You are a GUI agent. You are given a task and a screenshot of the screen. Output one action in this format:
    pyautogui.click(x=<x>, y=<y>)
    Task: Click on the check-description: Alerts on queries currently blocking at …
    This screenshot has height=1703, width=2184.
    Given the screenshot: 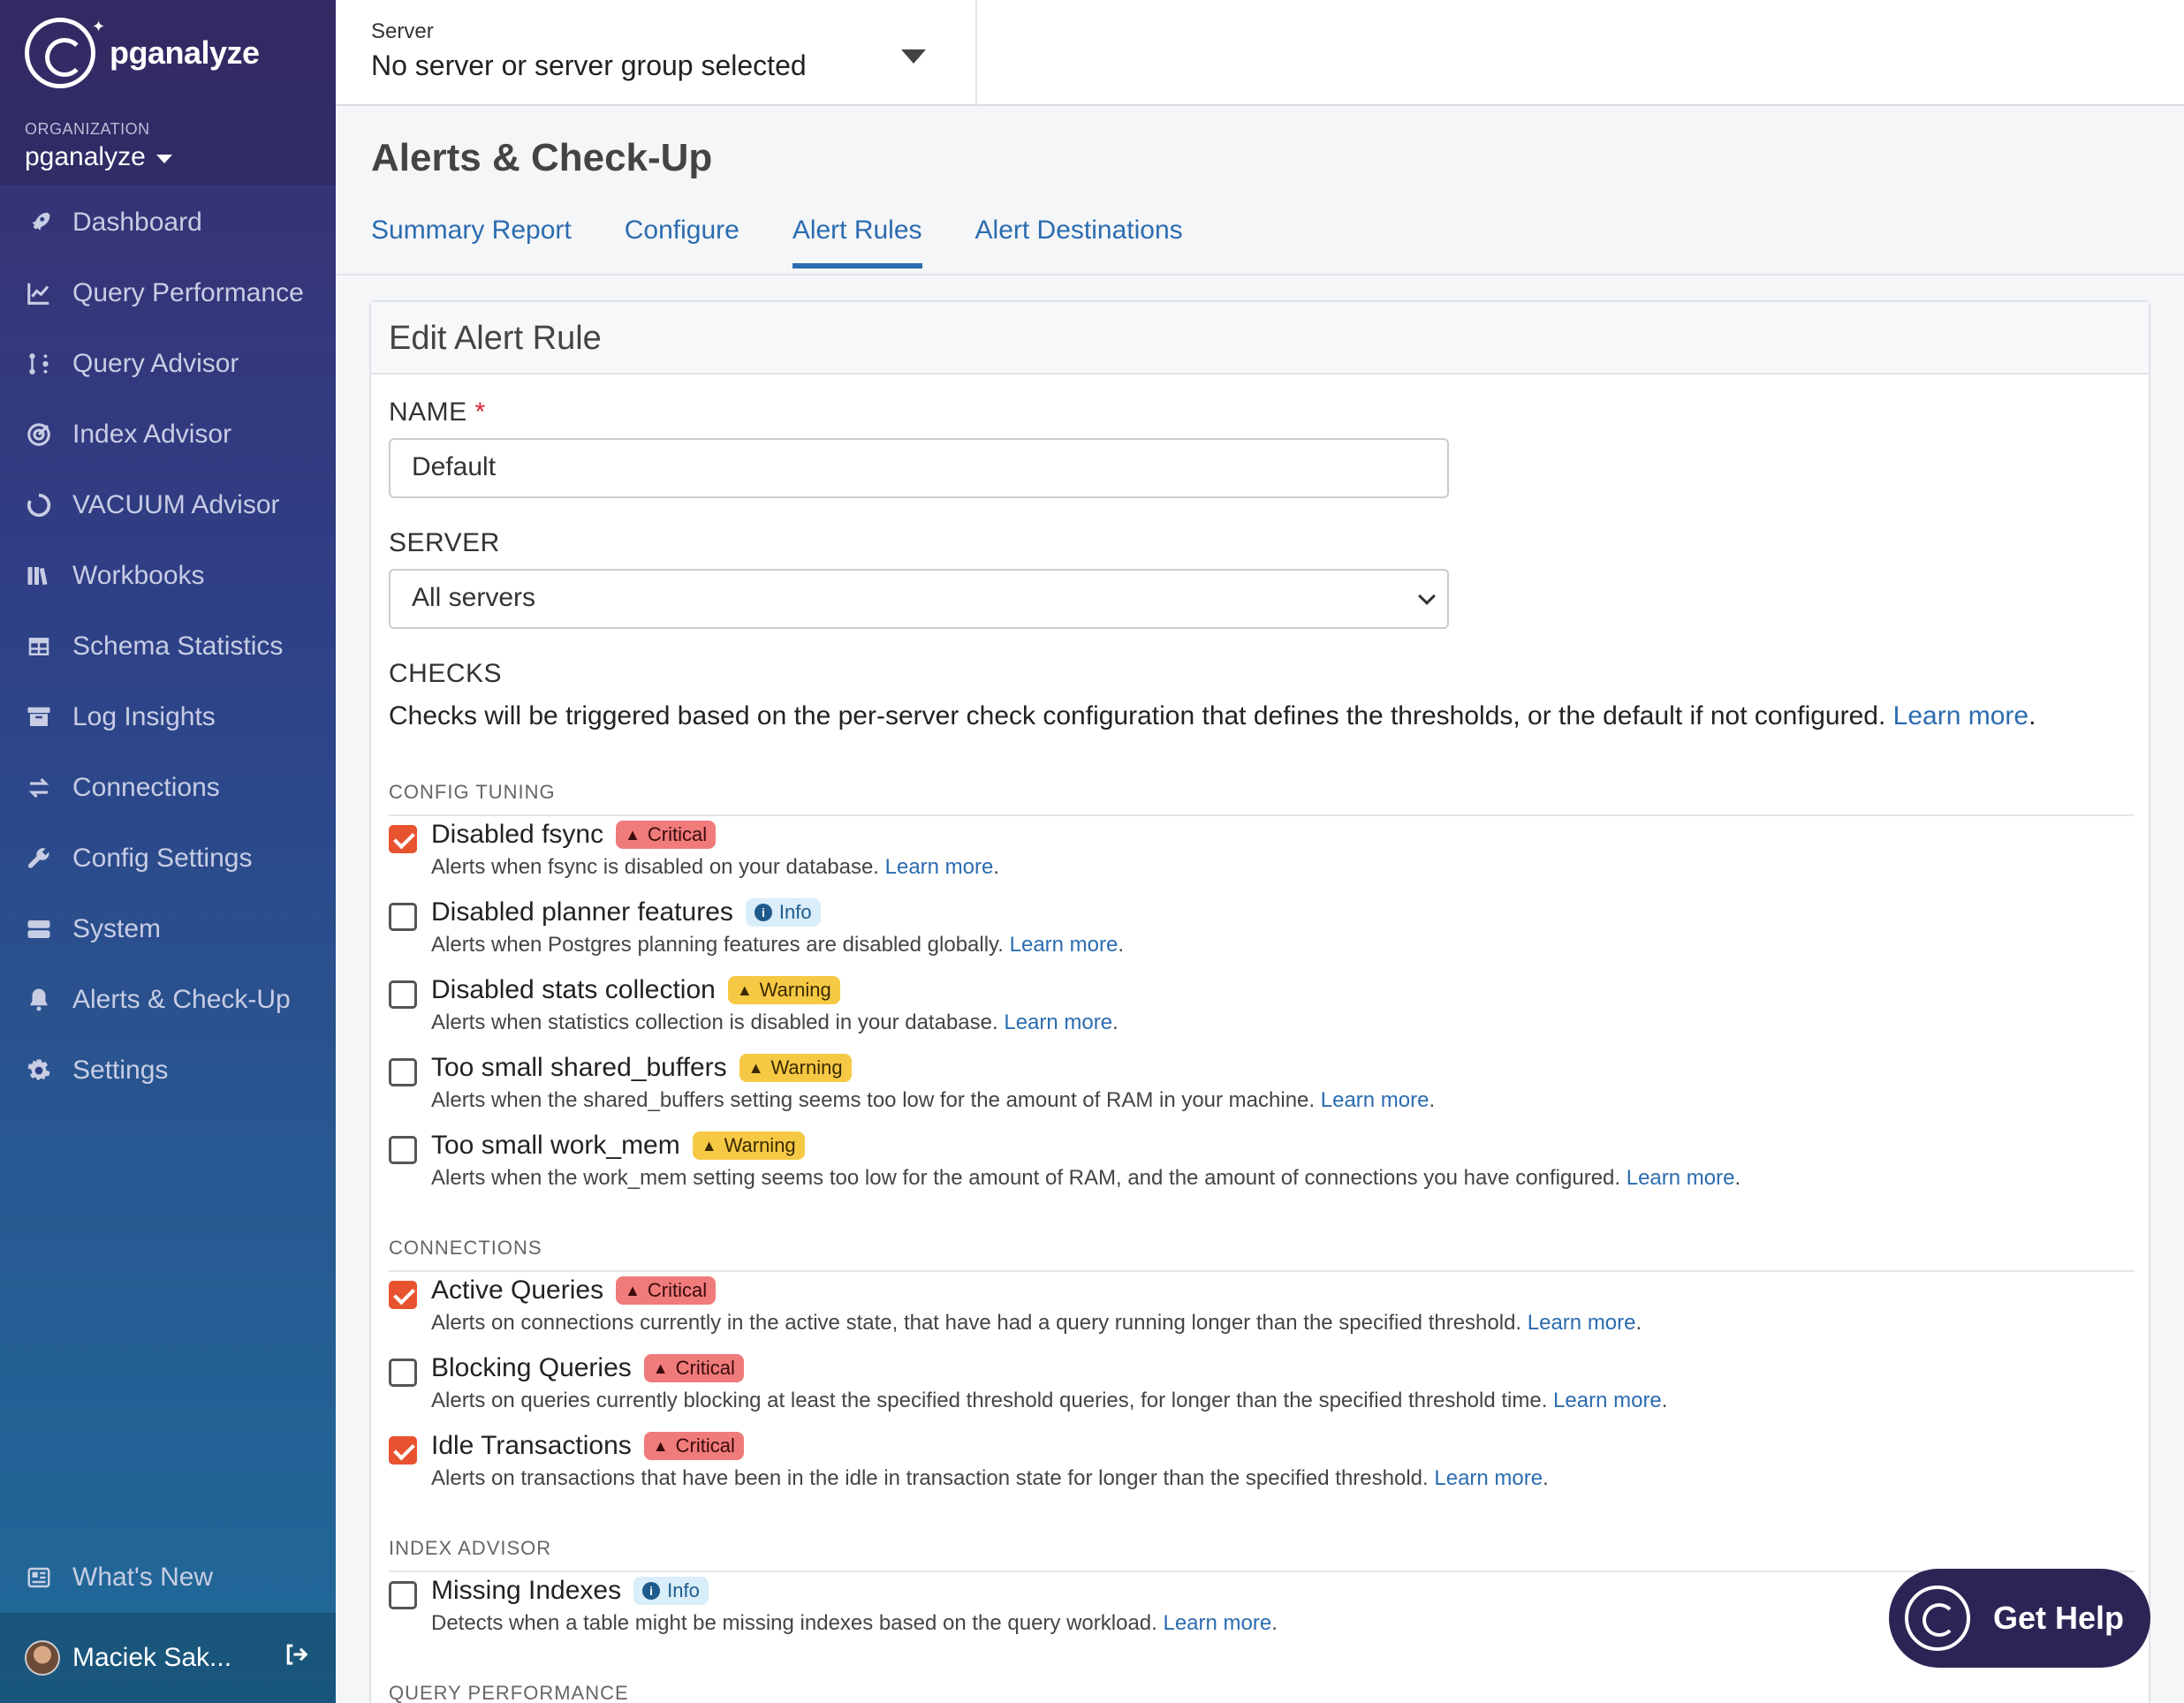 What is the action you would take?
    pyautogui.click(x=1049, y=1400)
    